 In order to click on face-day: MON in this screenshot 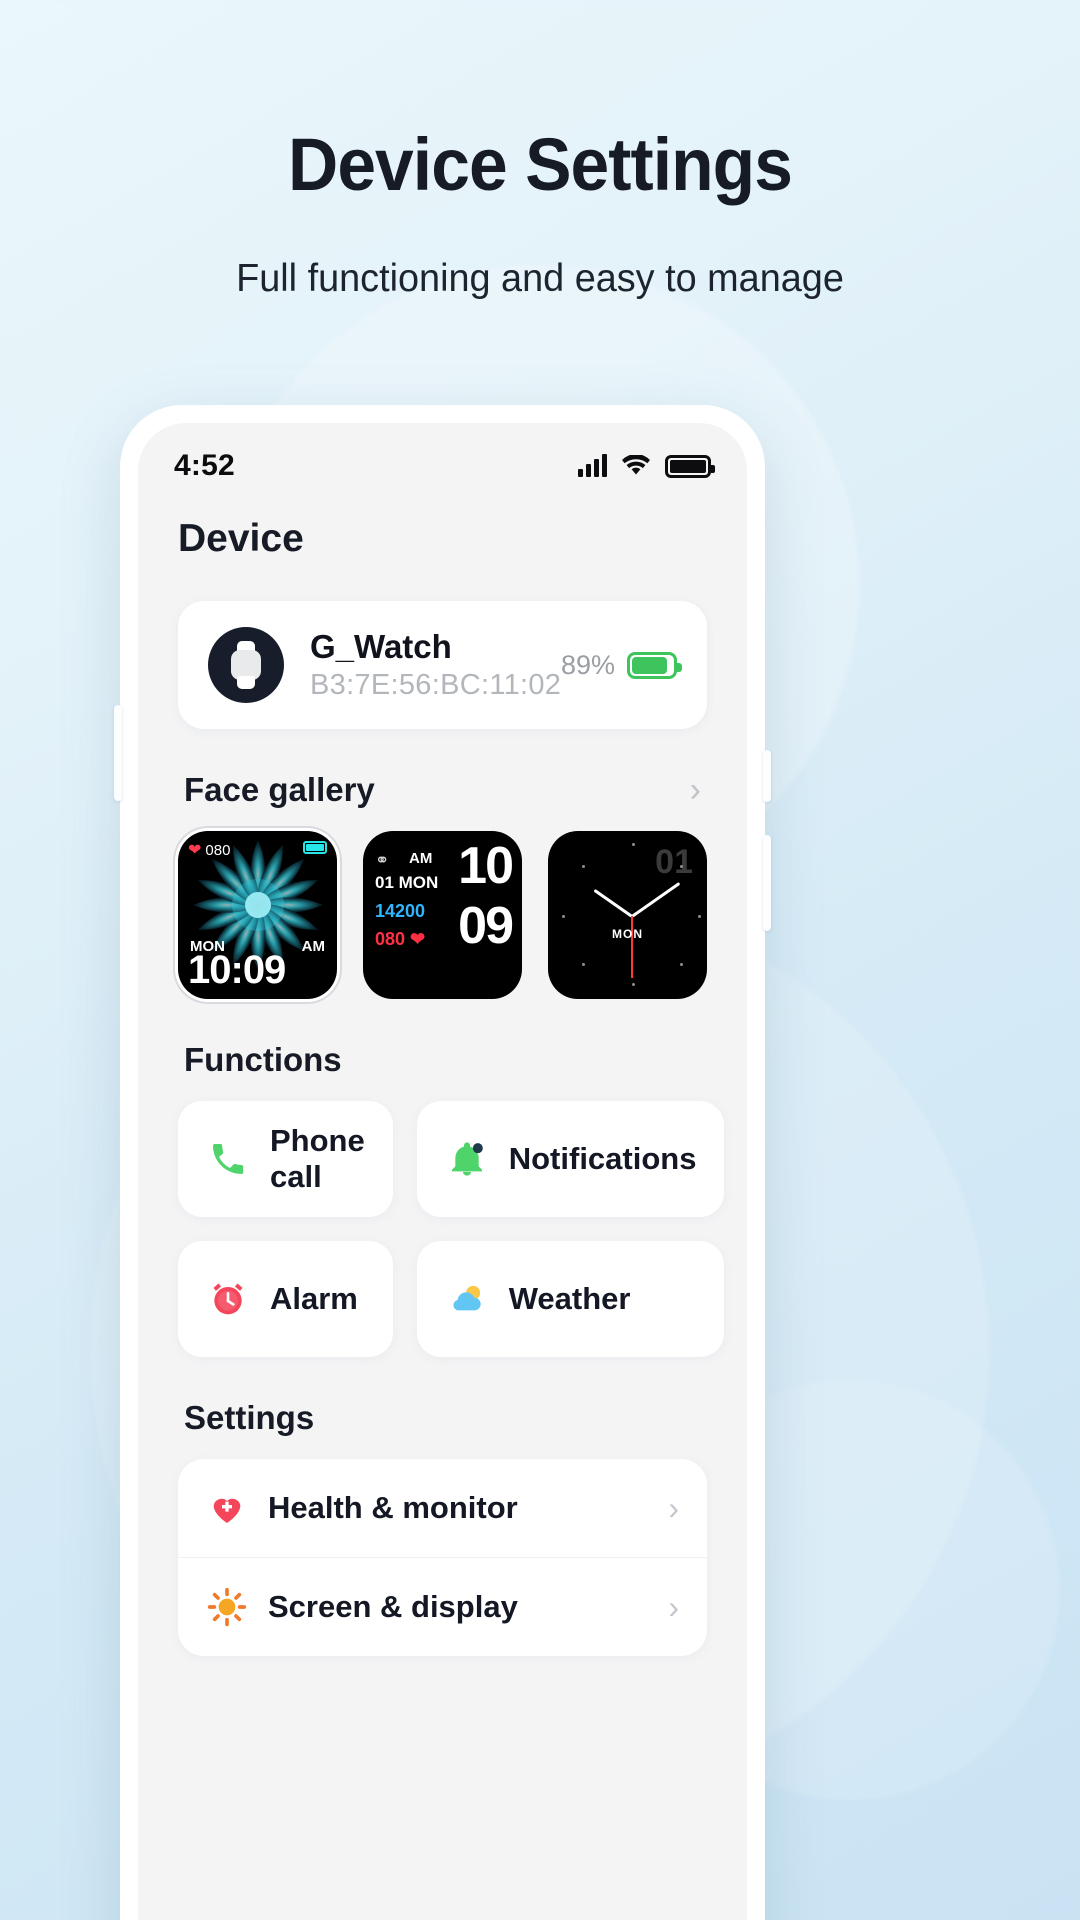, I will do `click(627, 934)`.